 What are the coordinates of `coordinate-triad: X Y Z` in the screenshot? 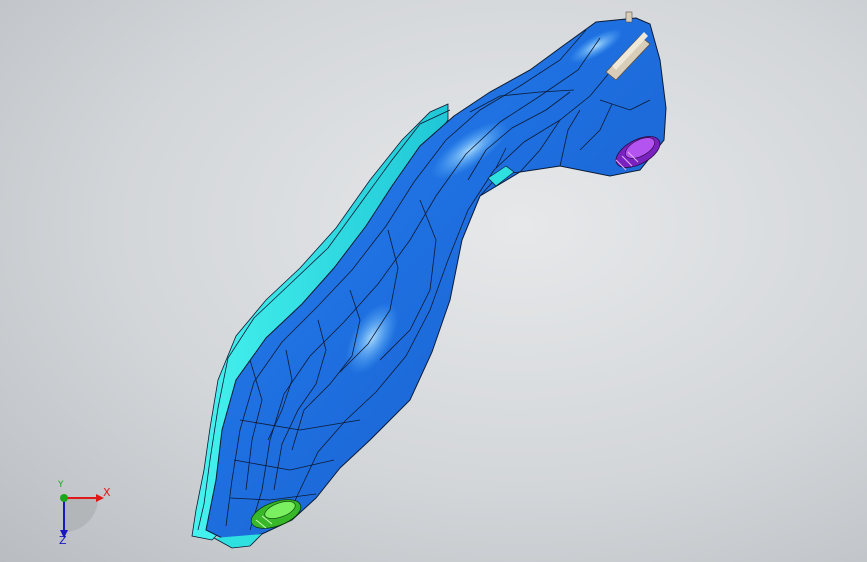 It's located at (79, 513).